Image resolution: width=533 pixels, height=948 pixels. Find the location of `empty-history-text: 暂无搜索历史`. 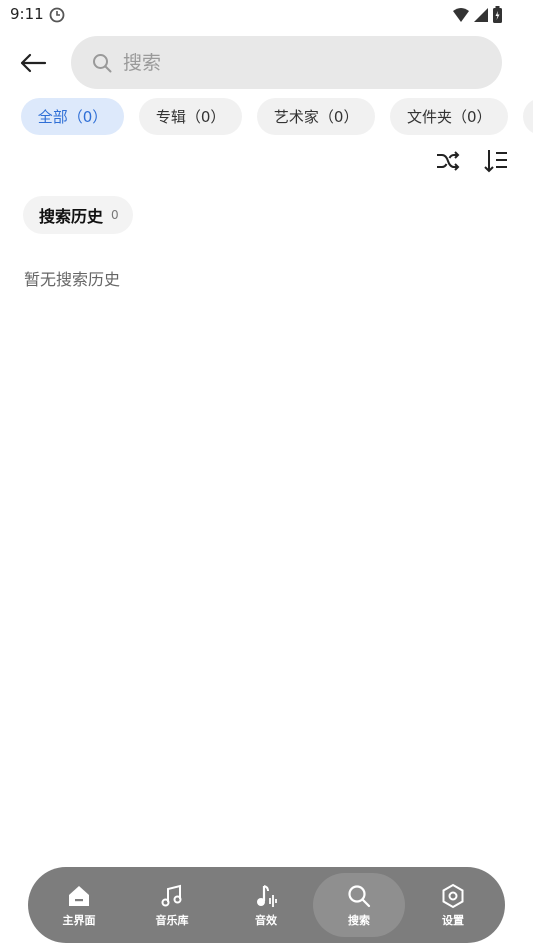

empty-history-text: 暂无搜索历史 is located at coordinates (72, 279).